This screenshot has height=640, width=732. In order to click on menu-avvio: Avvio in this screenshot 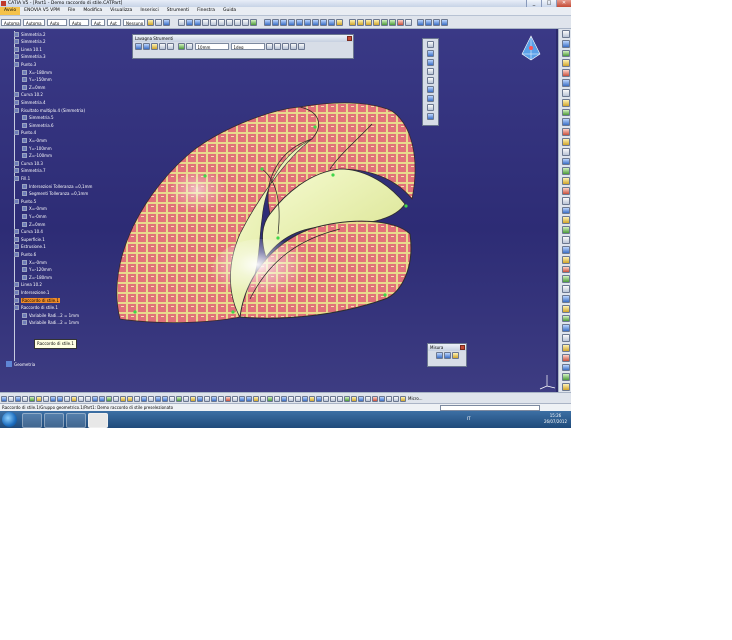, I will do `click(10, 11)`.